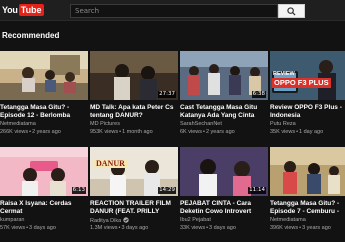 This screenshot has height=242, width=345. What do you see at coordinates (134, 171) in the screenshot?
I see `video-thumbnail: DANUR 14:29` at bounding box center [134, 171].